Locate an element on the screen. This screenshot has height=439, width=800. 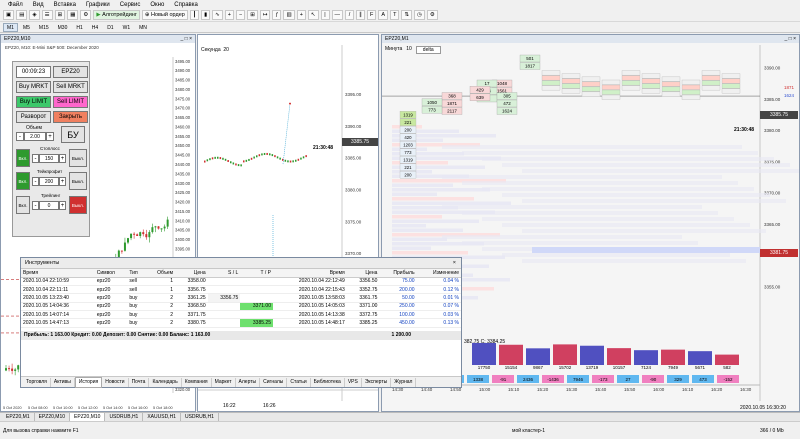
chart-tab-1: EPZ20,M1 is located at coordinates (18, 417).